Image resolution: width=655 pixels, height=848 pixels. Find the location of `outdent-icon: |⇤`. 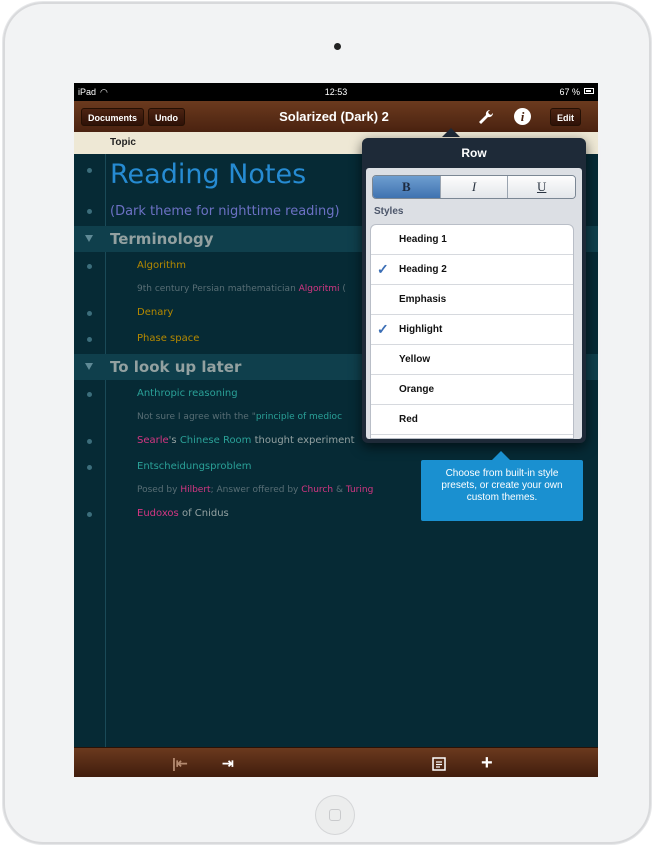

outdent-icon: |⇤ is located at coordinates (180, 762).